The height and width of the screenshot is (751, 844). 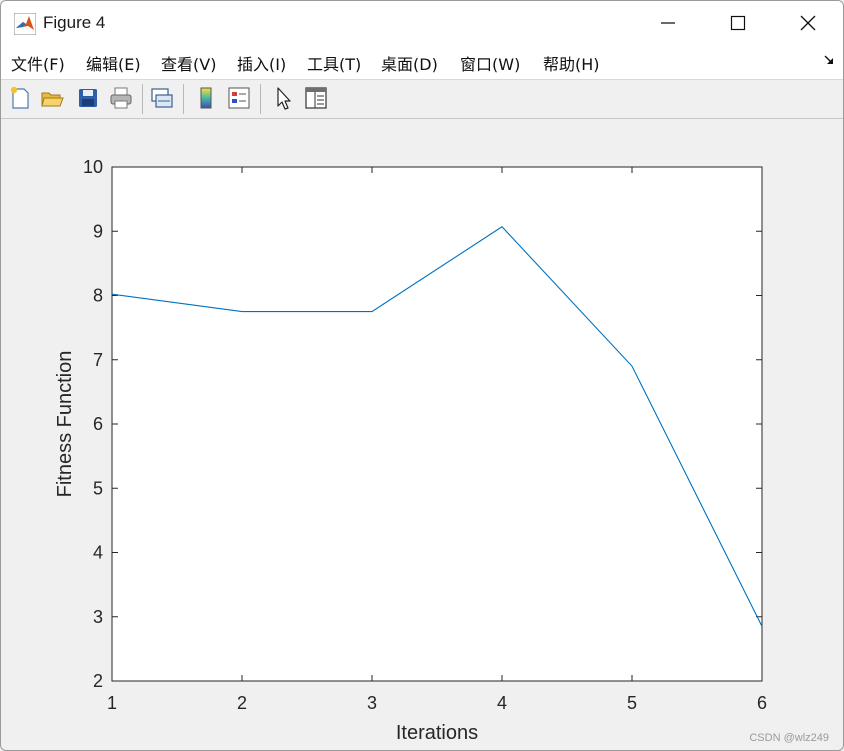 I want to click on y-tick-label: 8, so click(x=98, y=296).